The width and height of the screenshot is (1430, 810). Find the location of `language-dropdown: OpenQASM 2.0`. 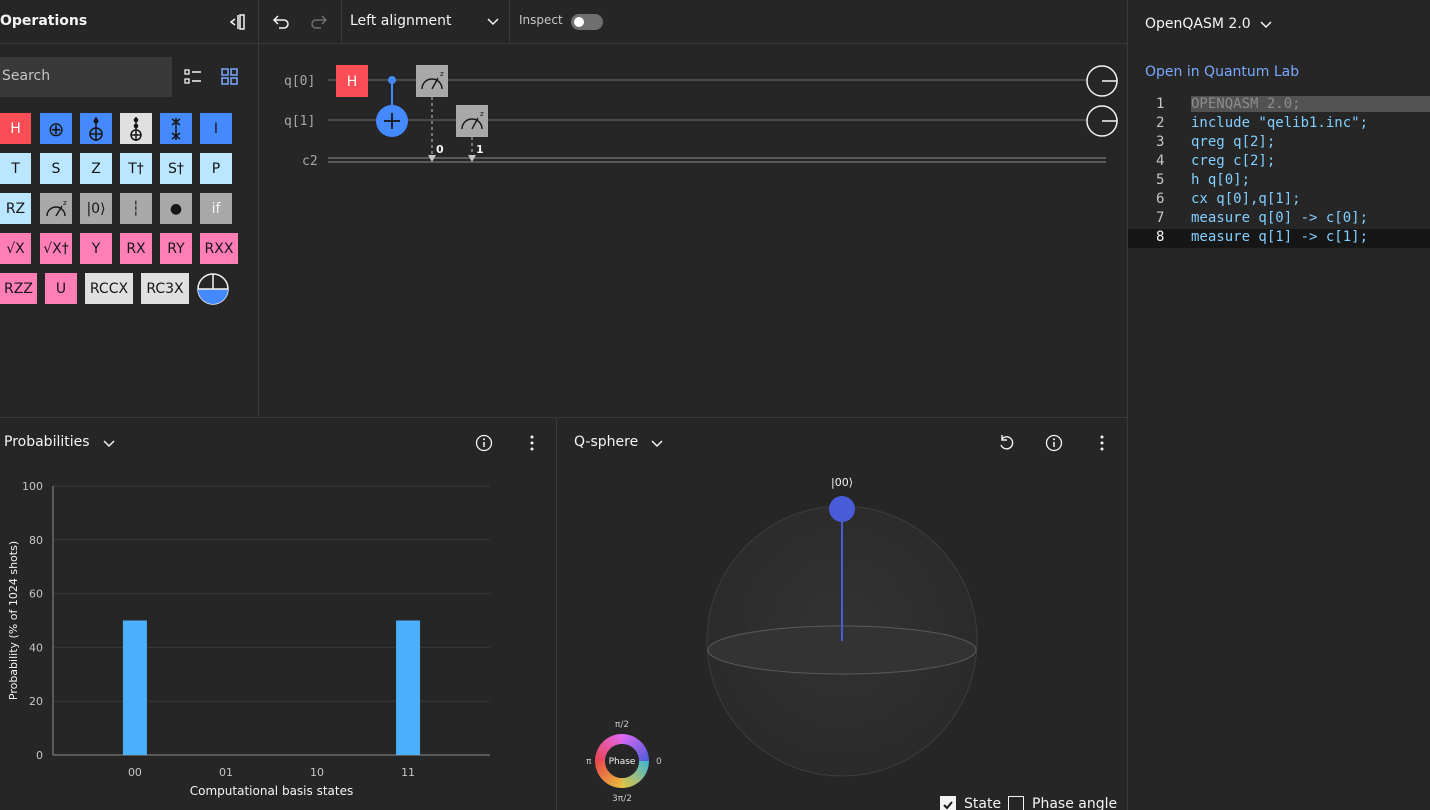

language-dropdown: OpenQASM 2.0 is located at coordinates (1198, 24).